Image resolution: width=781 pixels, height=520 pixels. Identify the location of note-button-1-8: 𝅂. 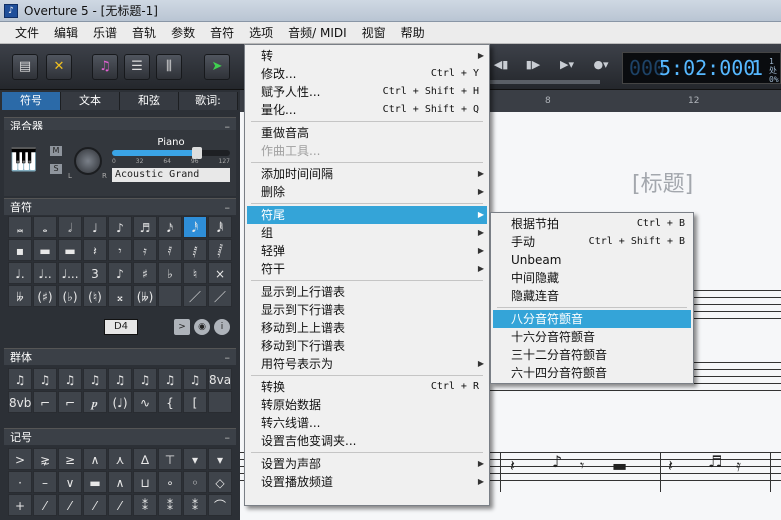
(220, 250).